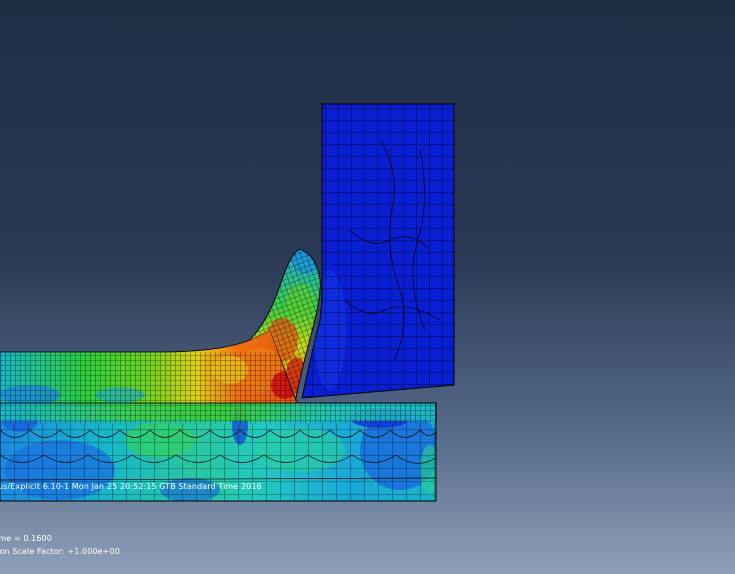 Image resolution: width=735 pixels, height=574 pixels. What do you see at coordinates (26, 538) in the screenshot?
I see `step-time-label: ime = 0.1600` at bounding box center [26, 538].